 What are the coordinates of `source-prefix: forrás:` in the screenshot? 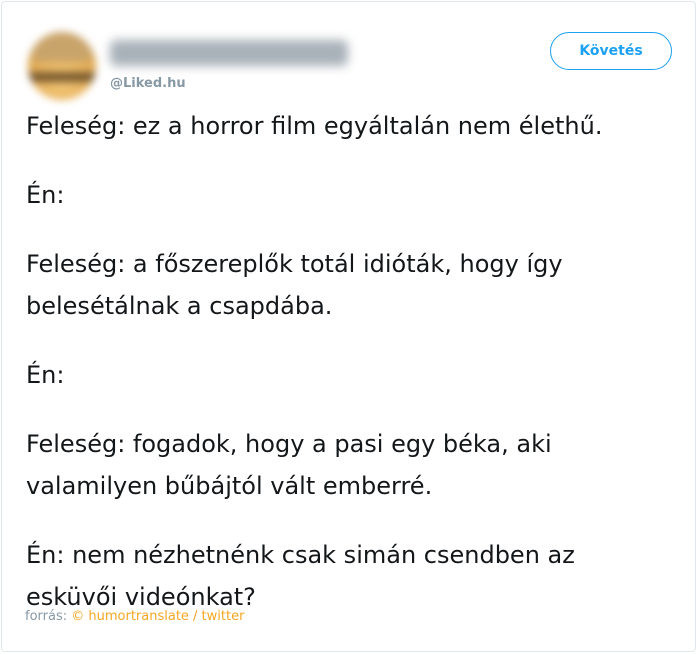 It's located at (48, 616).